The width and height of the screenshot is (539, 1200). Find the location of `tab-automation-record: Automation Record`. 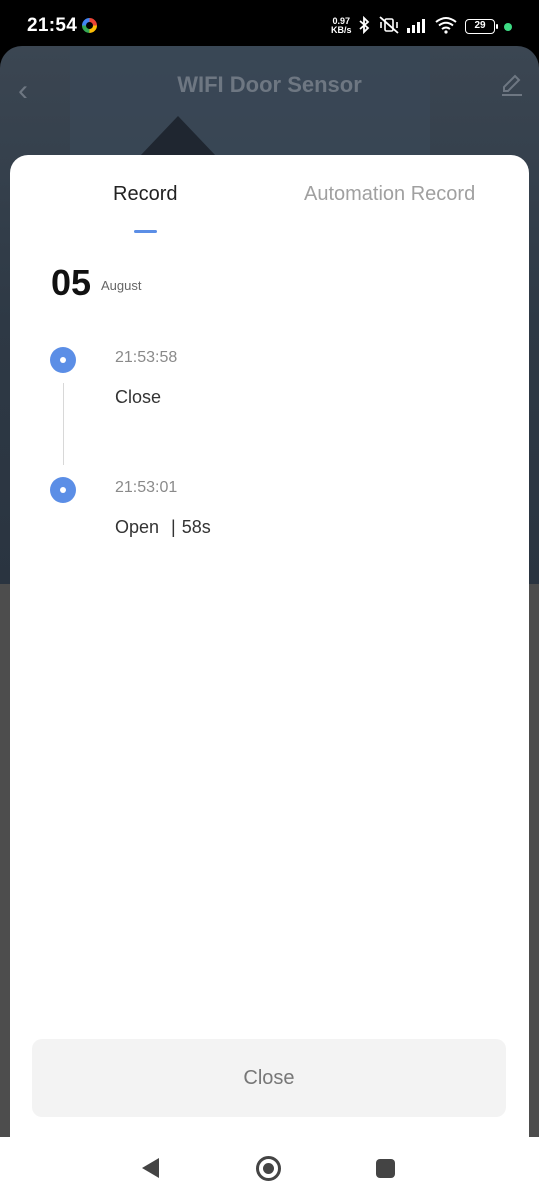

tab-automation-record: Automation Record is located at coordinates (389, 194).